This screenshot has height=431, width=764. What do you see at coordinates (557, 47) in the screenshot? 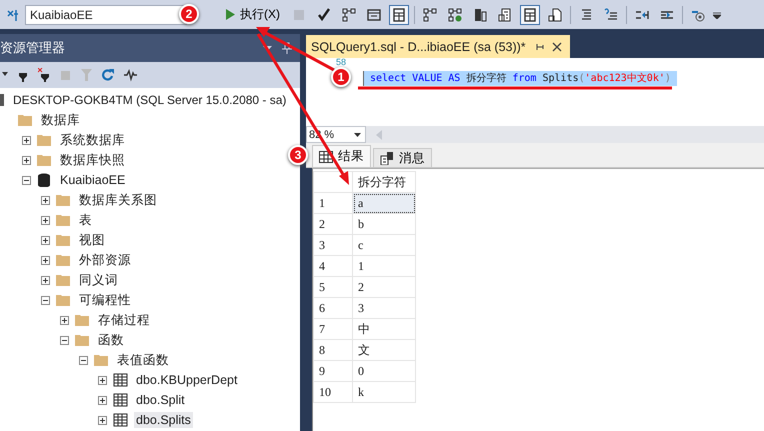
I see `close-icon` at bounding box center [557, 47].